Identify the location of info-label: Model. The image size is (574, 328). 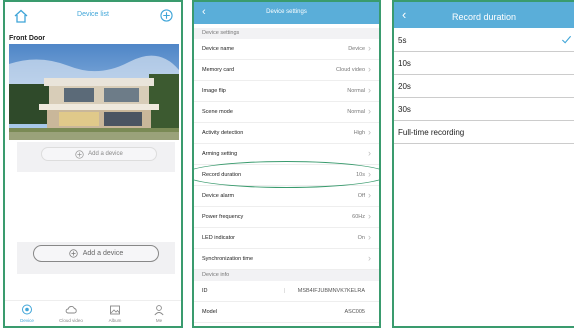
(209, 312).